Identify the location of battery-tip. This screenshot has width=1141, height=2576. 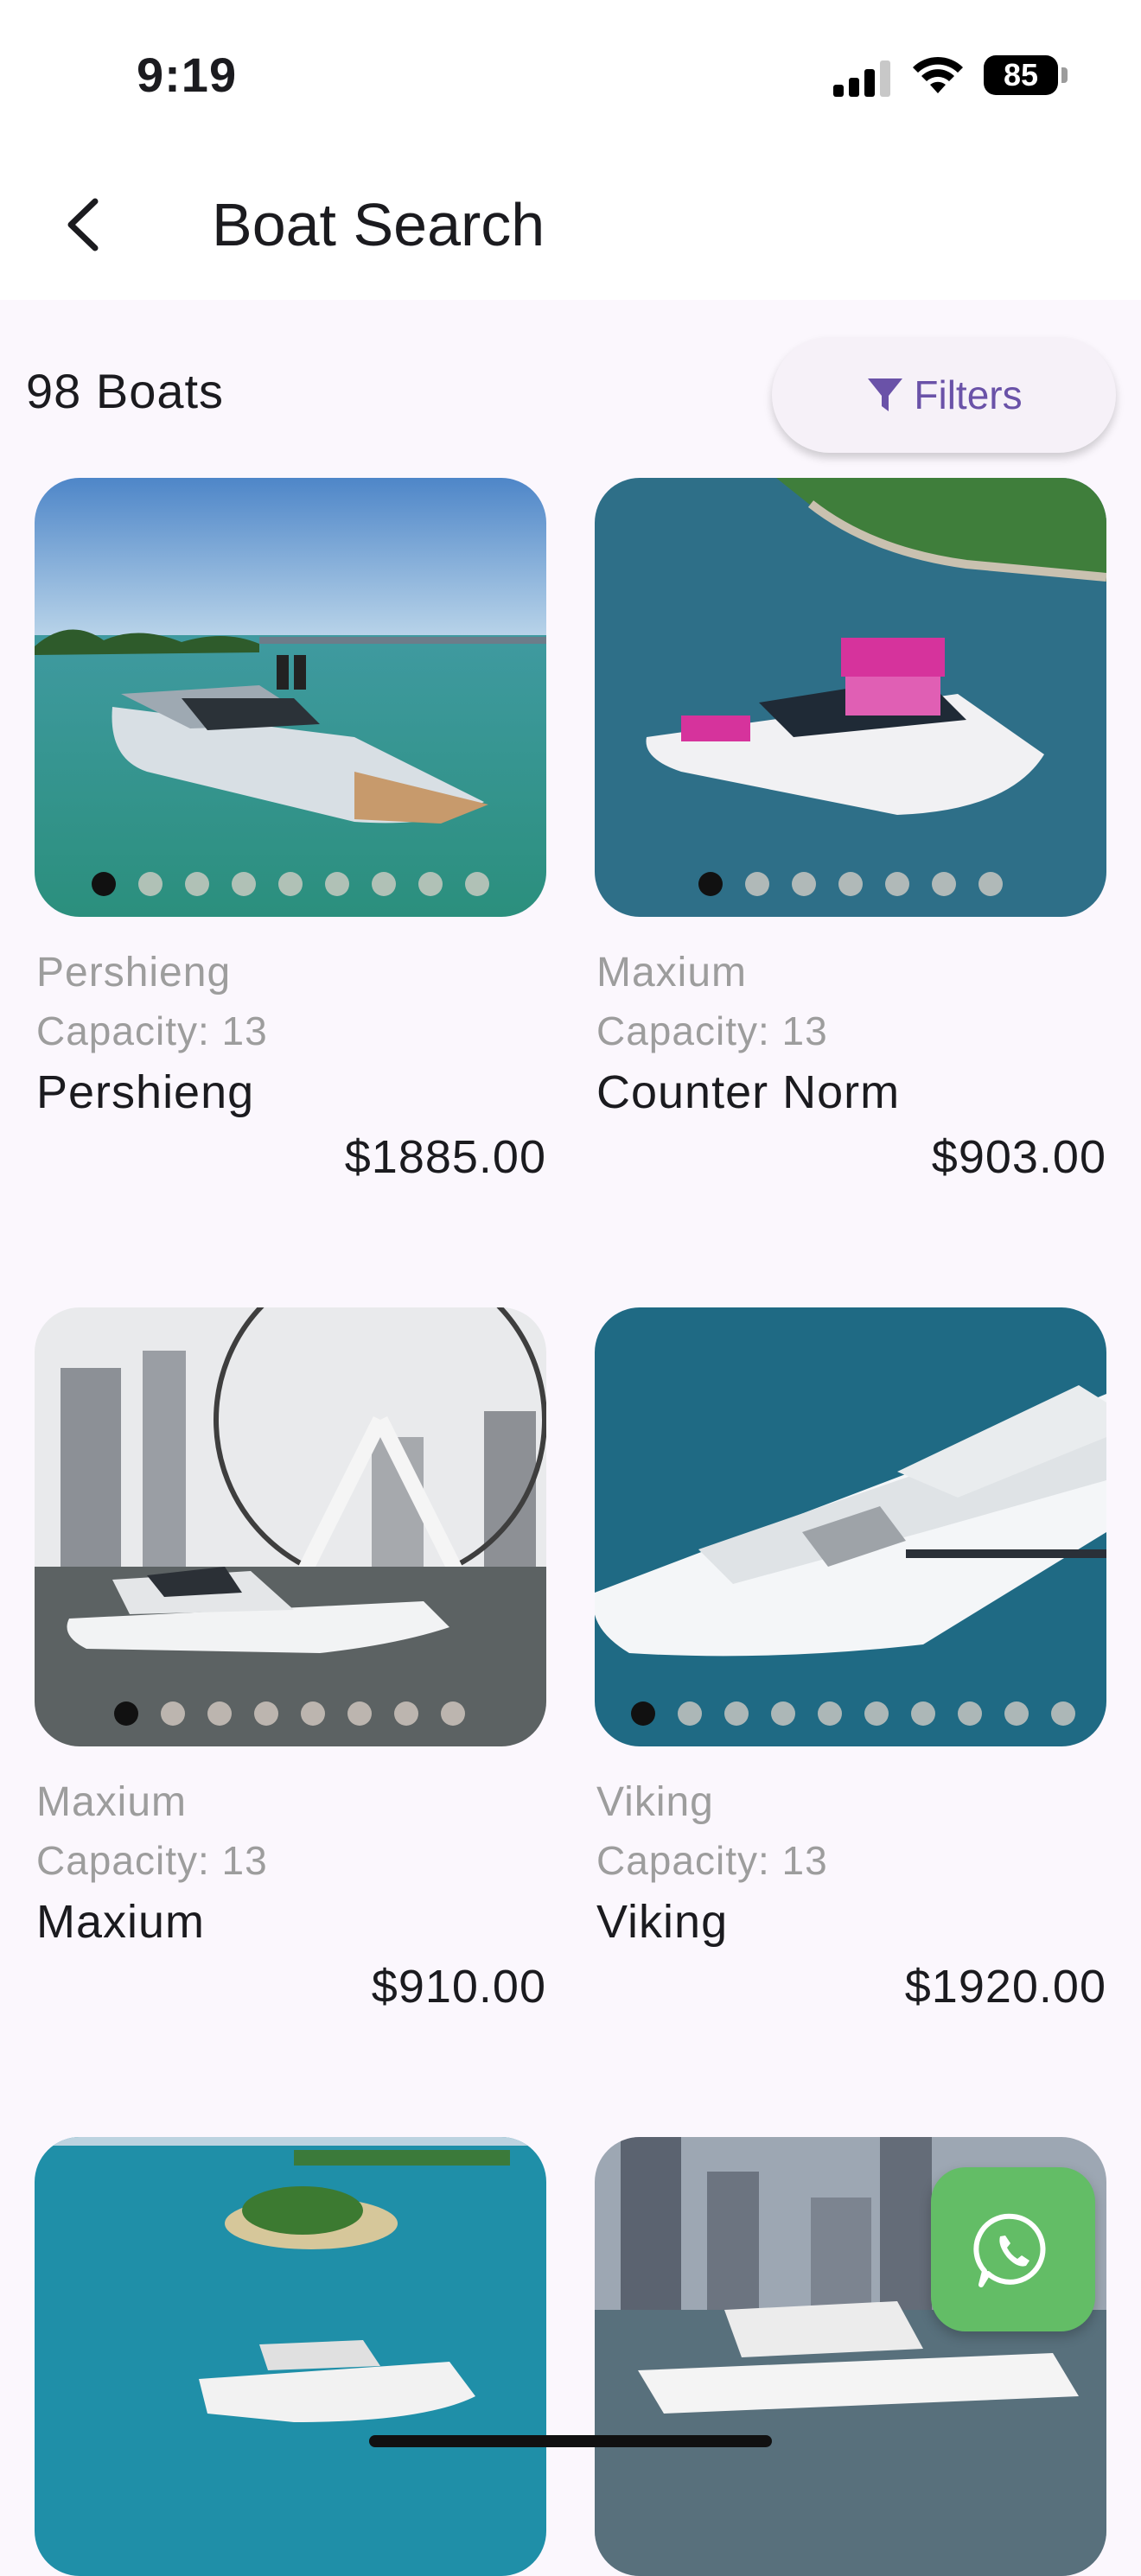
(1064, 75).